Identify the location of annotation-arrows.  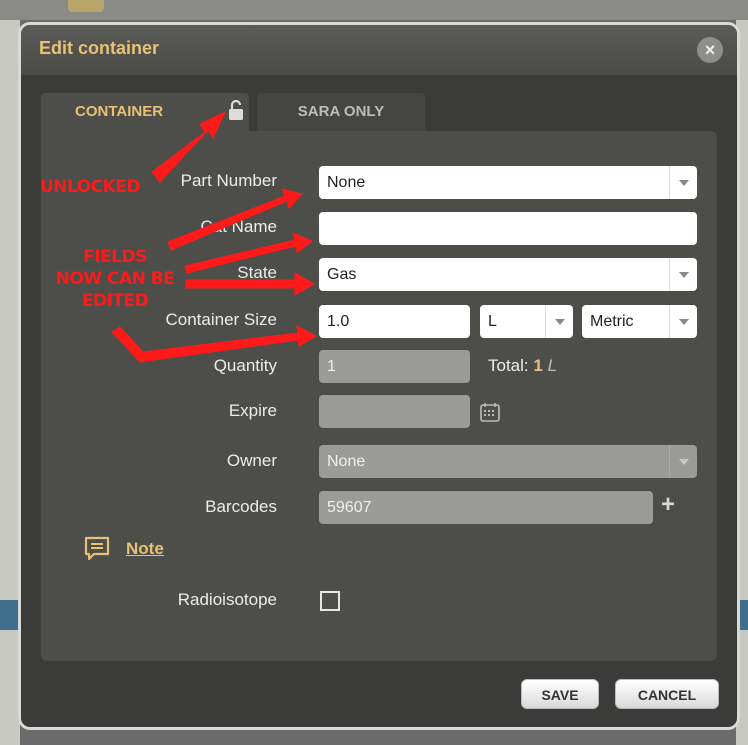
(214, 236).